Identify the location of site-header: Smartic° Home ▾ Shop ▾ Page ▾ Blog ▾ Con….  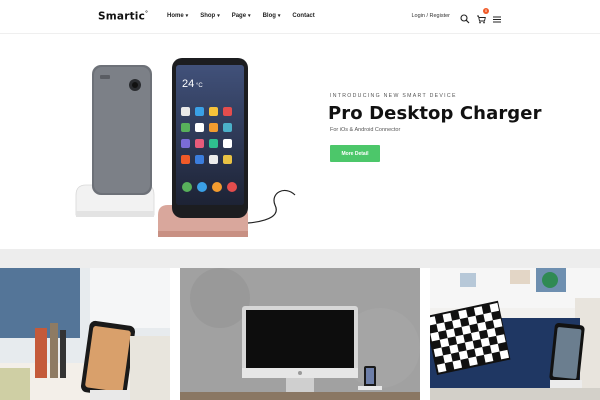
(300, 17).